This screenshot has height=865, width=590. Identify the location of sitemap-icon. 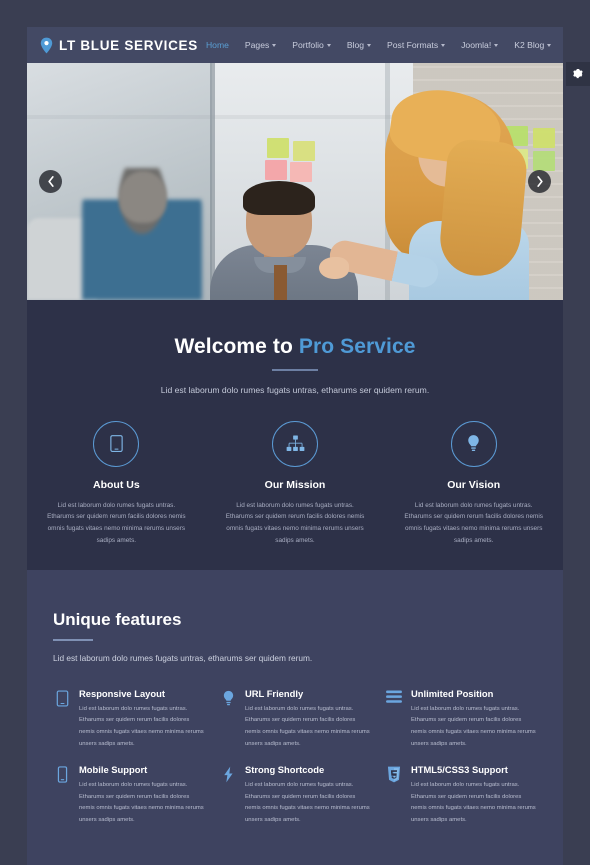
(295, 443).